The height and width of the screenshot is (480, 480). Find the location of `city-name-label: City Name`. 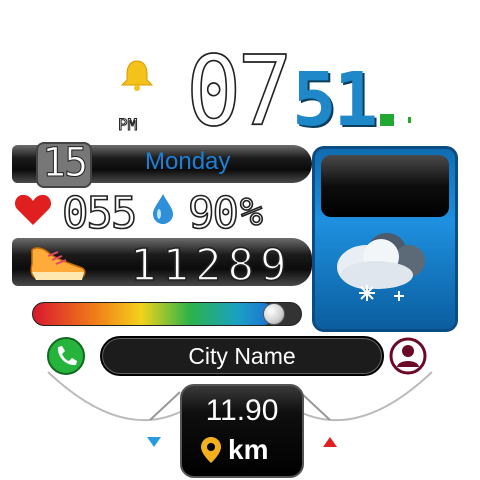

city-name-label: City Name is located at coordinates (242, 355).